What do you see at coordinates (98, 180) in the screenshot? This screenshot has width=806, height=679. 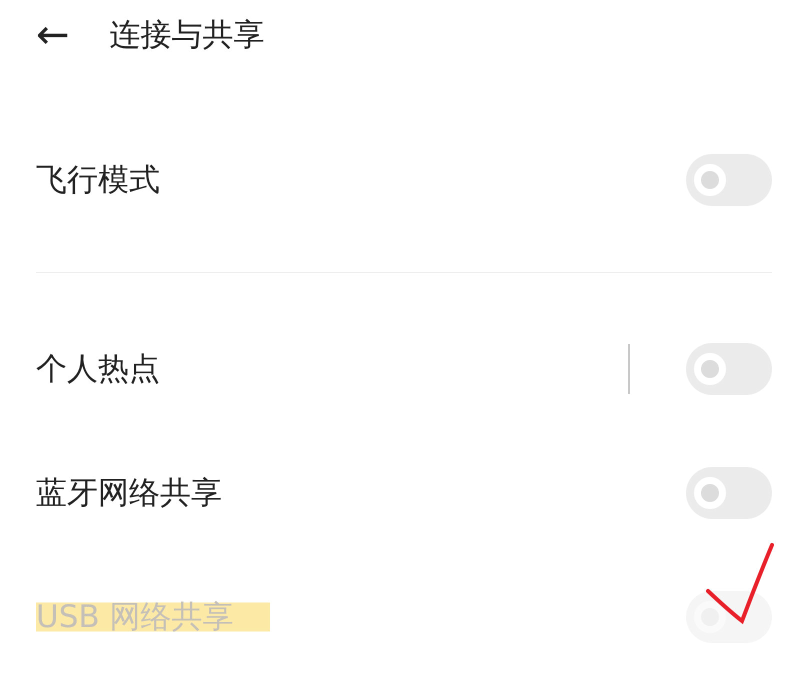 I see `setting-label: 飞行模式` at bounding box center [98, 180].